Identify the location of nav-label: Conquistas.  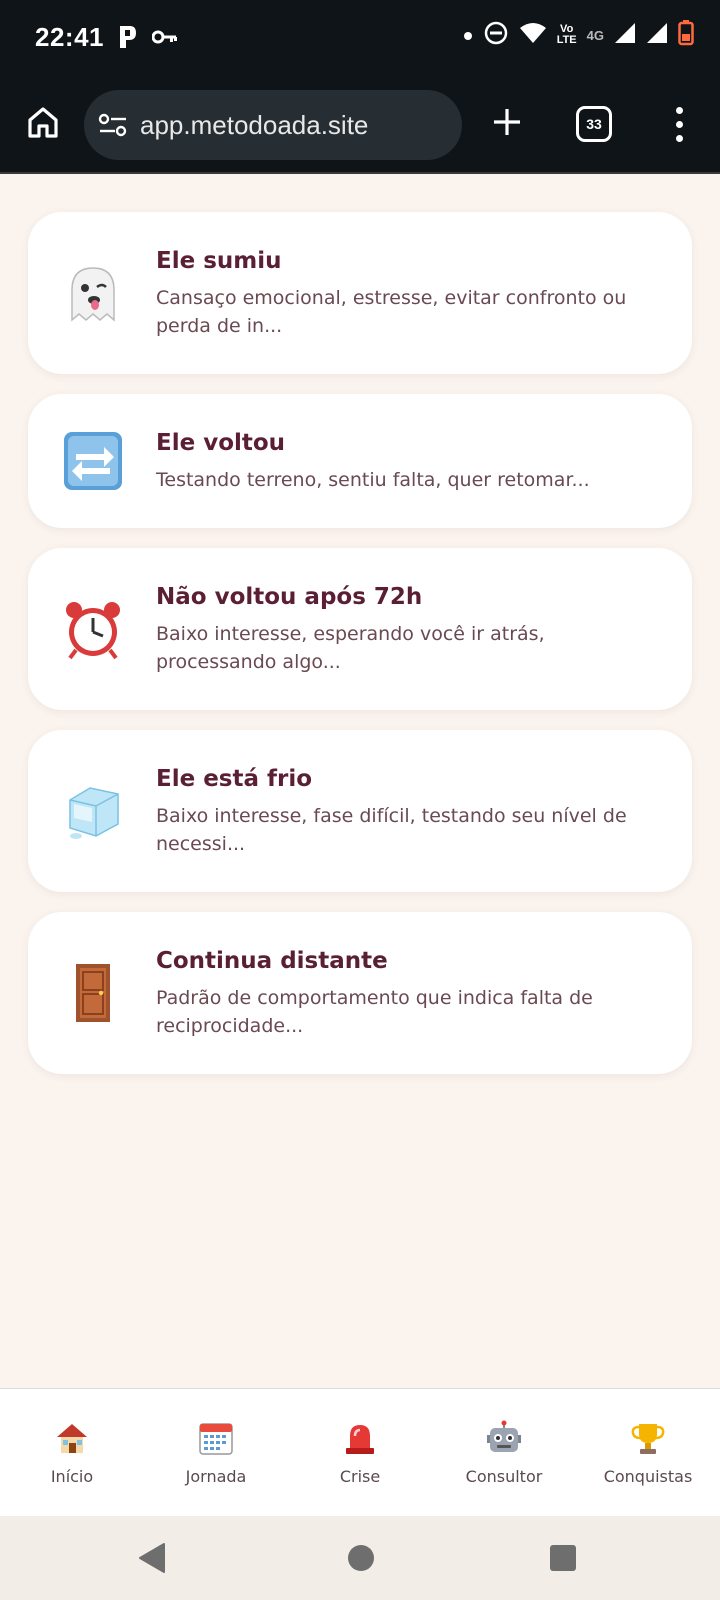
(648, 1476).